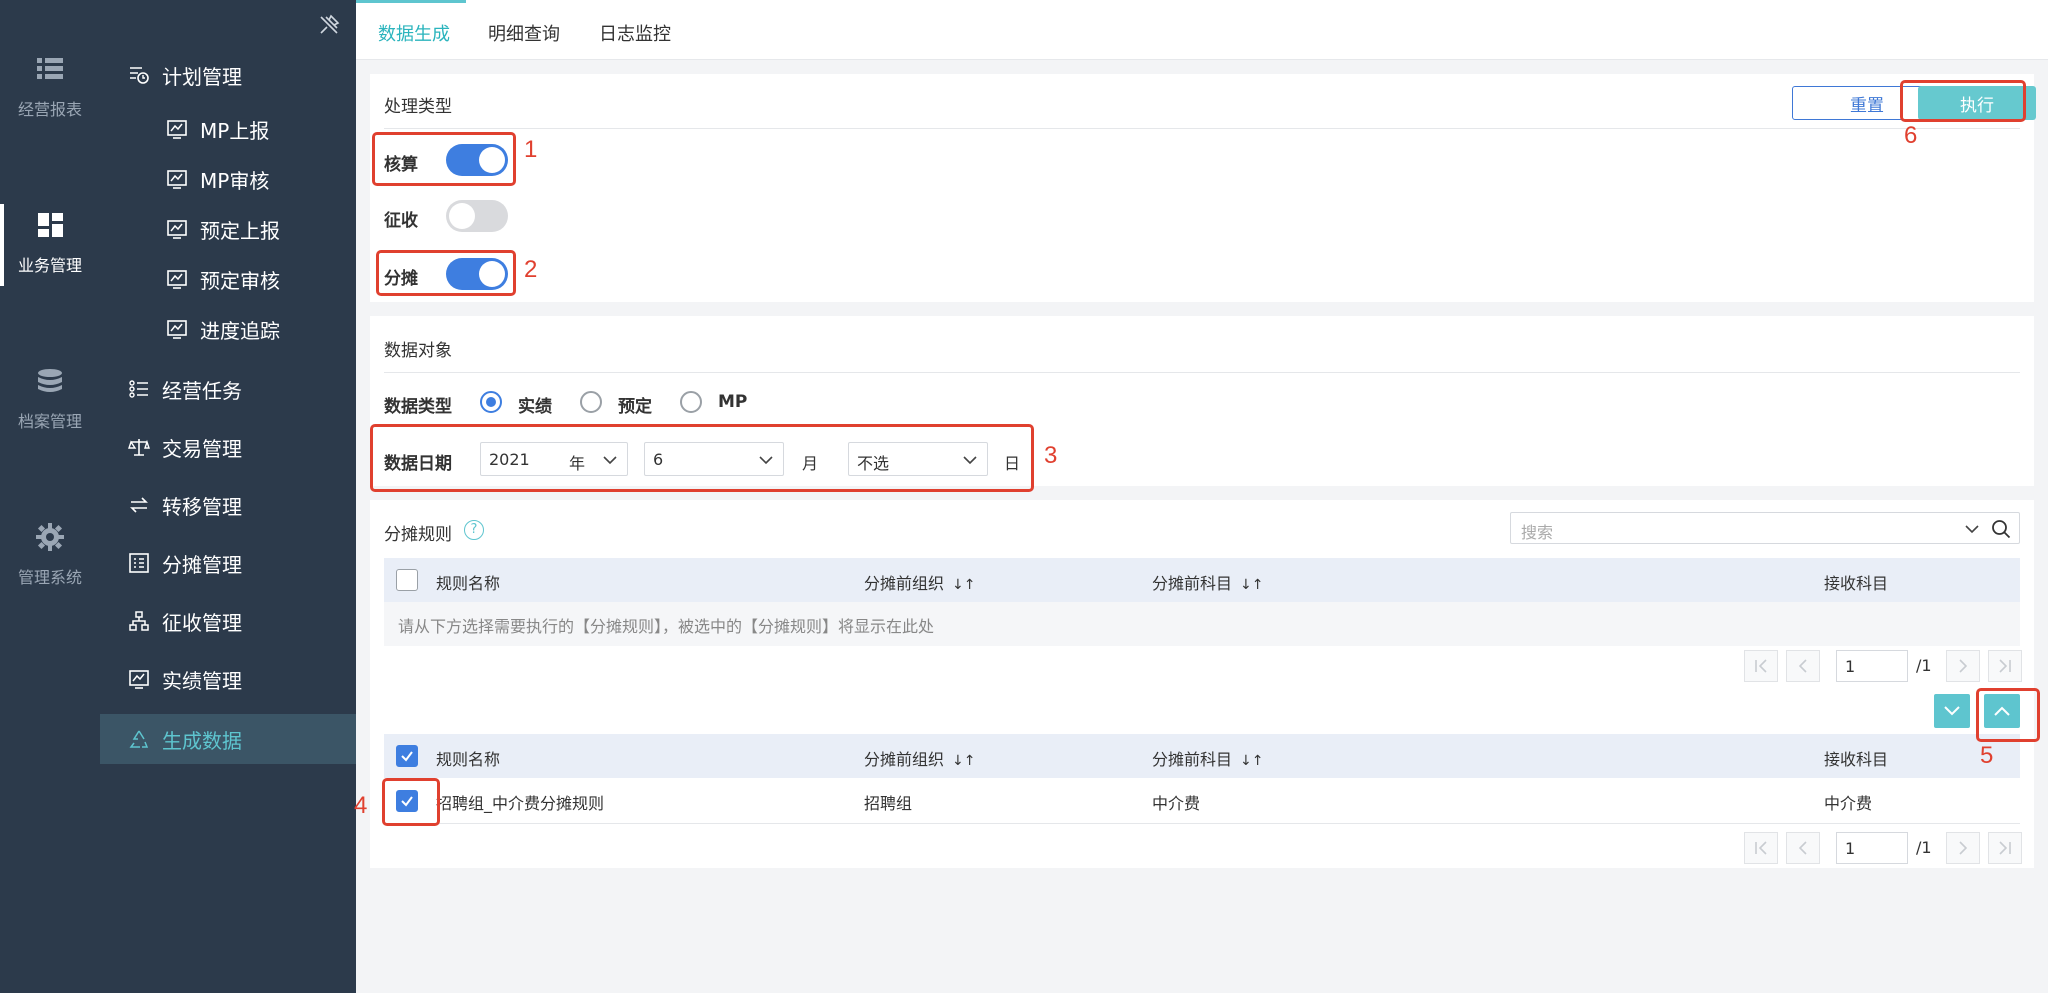 This screenshot has height=993, width=2048. I want to click on nav-label: 预定审核, so click(240, 280).